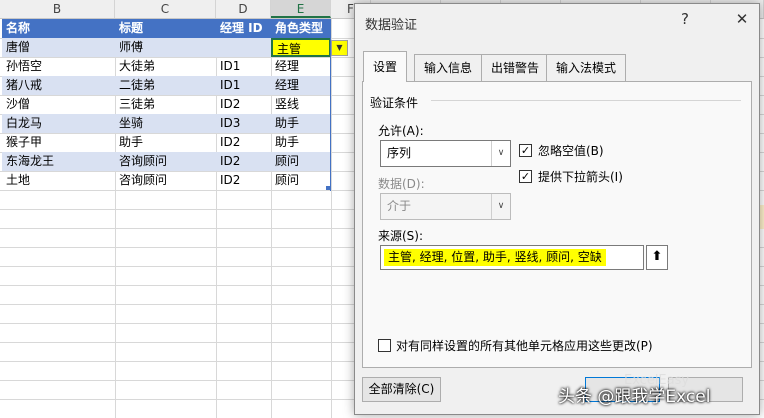 This screenshot has width=764, height=418. Describe the element at coordinates (495, 257) in the screenshot. I see `source-input-value: 主管, 经理, 位置, 助手, 竖线, 顾问, 空缺` at that location.